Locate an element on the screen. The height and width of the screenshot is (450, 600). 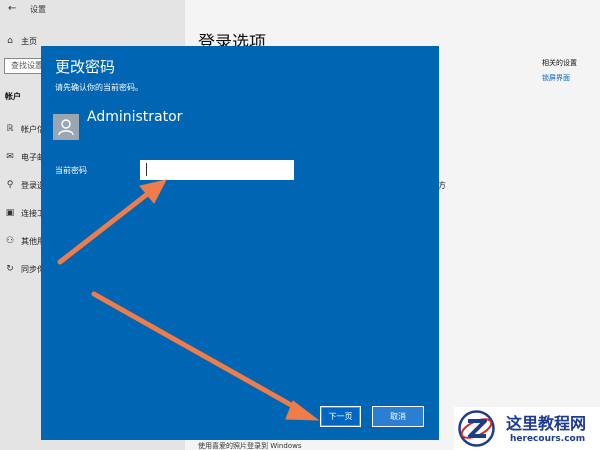
logo-mark-icon is located at coordinates (476, 428).